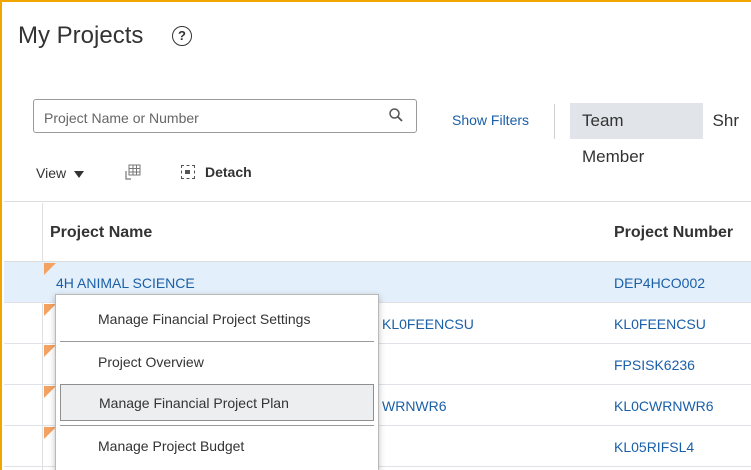  Describe the element at coordinates (133, 172) in the screenshot. I see `freeze-columns-icon` at that location.